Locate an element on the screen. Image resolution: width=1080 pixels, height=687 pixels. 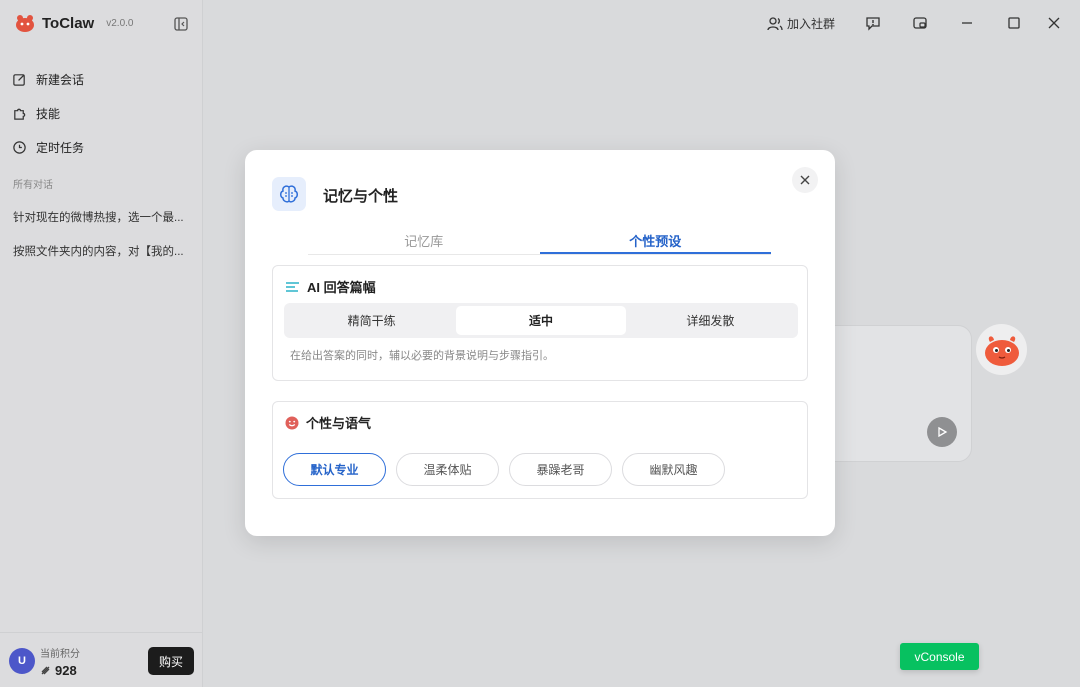
avatar: U is located at coordinates (22, 661).